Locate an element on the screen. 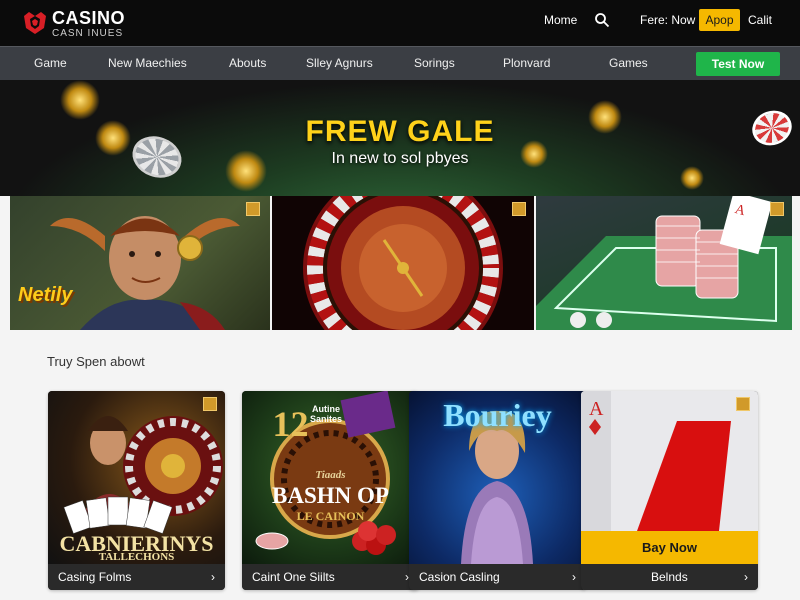  card-label: Casing Folms is located at coordinates (95, 577).